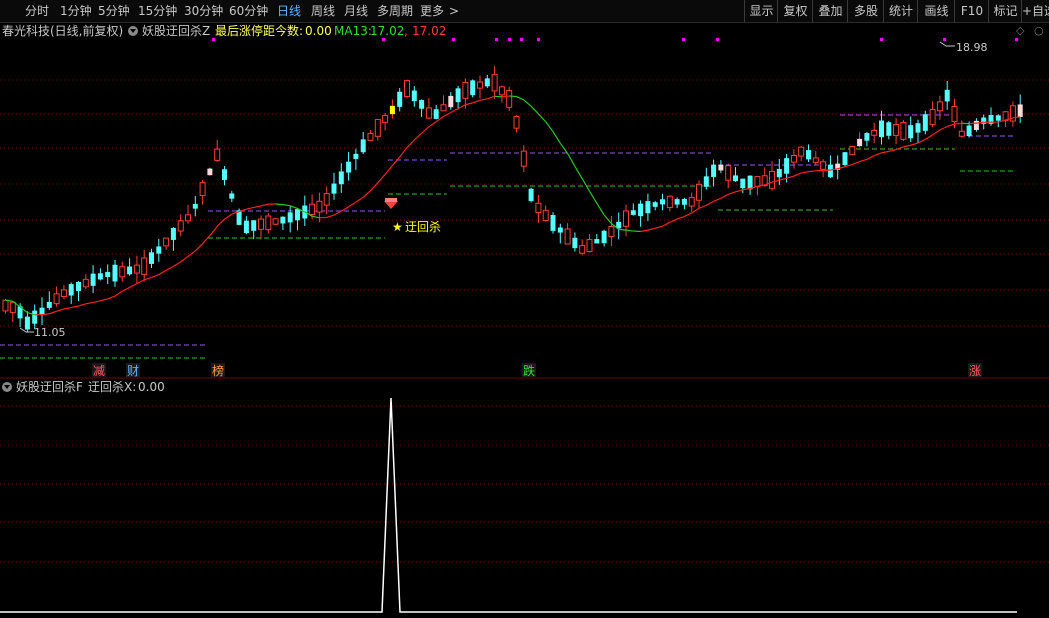 The image size is (1049, 618). Describe the element at coordinates (947, 44) in the screenshot. I see `high-pointer` at that location.